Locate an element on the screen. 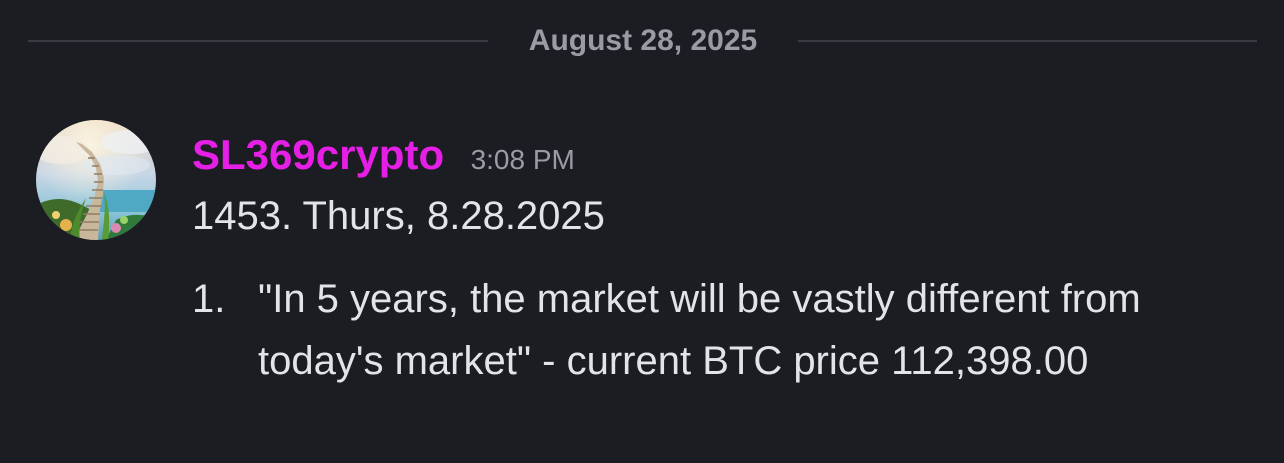 The height and width of the screenshot is (463, 1284). message-first-line: 1453. Thurs, 8.28.2025 is located at coordinates (398, 216).